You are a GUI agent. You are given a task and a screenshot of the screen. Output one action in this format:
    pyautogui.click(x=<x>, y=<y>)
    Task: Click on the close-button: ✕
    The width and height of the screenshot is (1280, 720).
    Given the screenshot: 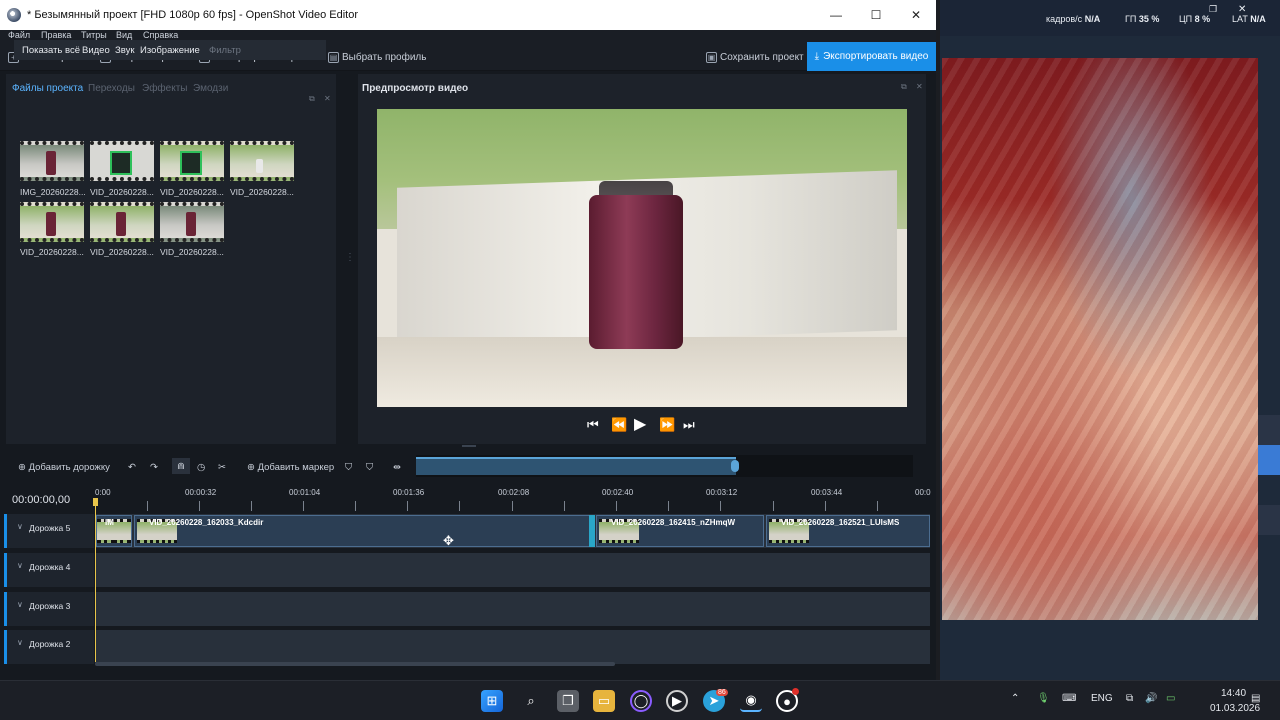 What is the action you would take?
    pyautogui.click(x=916, y=15)
    